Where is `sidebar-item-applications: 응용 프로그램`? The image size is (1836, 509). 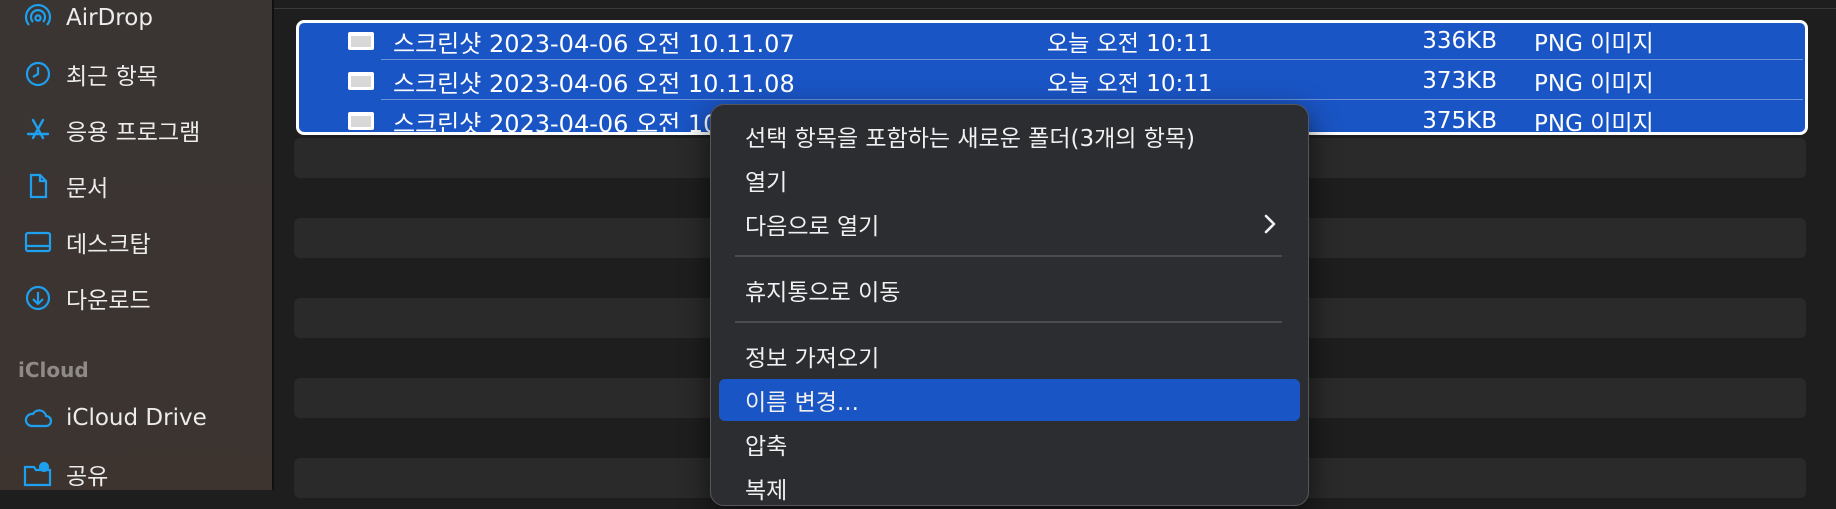 sidebar-item-applications: 응용 프로그램 is located at coordinates (111, 130).